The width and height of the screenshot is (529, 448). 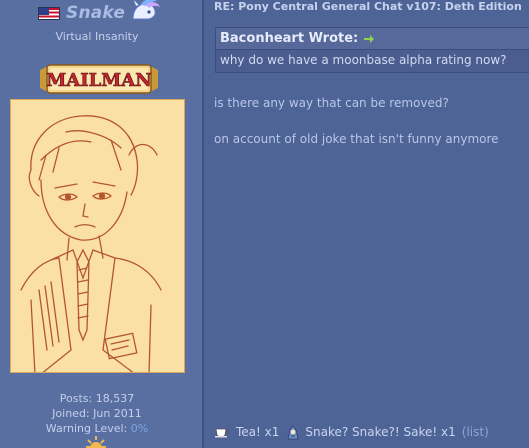 I want to click on rank-banner-mailman: MAILMAN, so click(x=99, y=79).